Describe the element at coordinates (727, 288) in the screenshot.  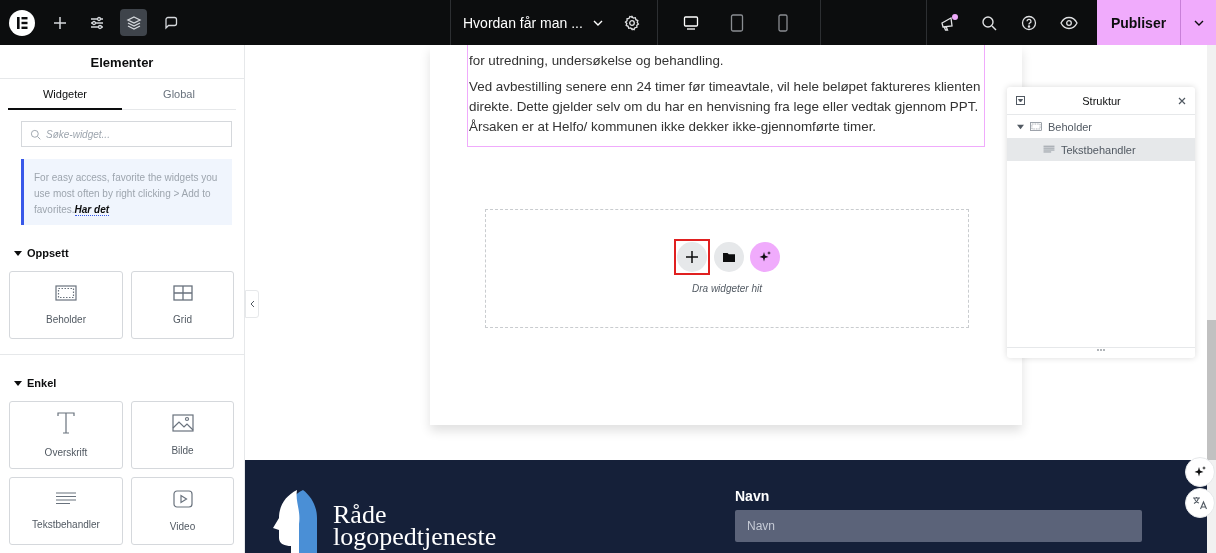
I see `drop-hint: Dra widgeter hit` at that location.